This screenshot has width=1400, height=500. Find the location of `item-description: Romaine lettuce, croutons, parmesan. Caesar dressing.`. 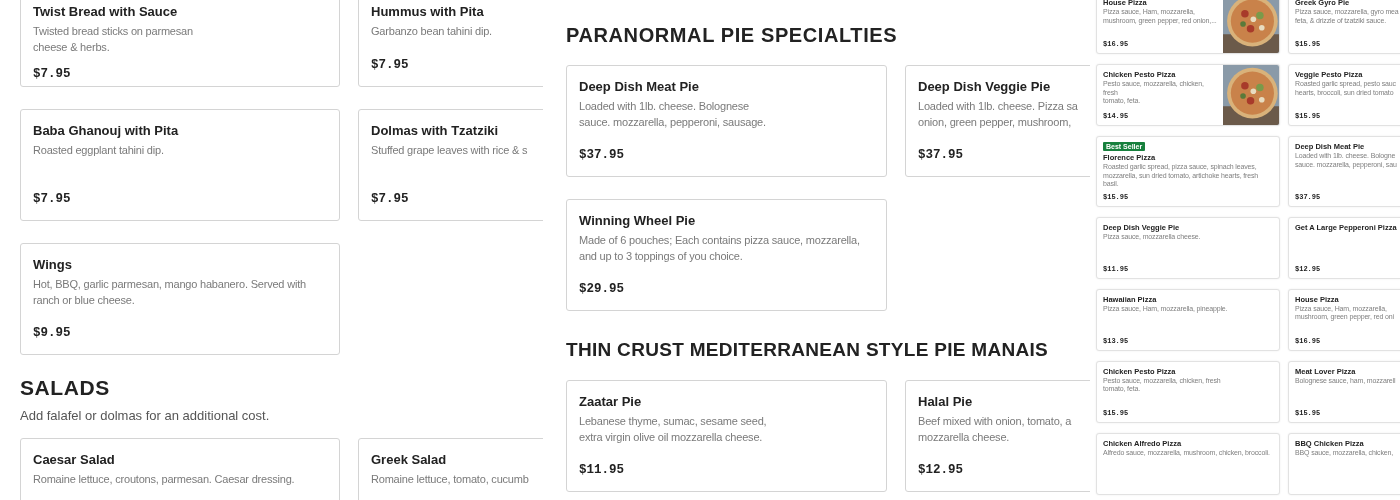

item-description: Romaine lettuce, croutons, parmesan. Caesar dressing. is located at coordinates (164, 479).